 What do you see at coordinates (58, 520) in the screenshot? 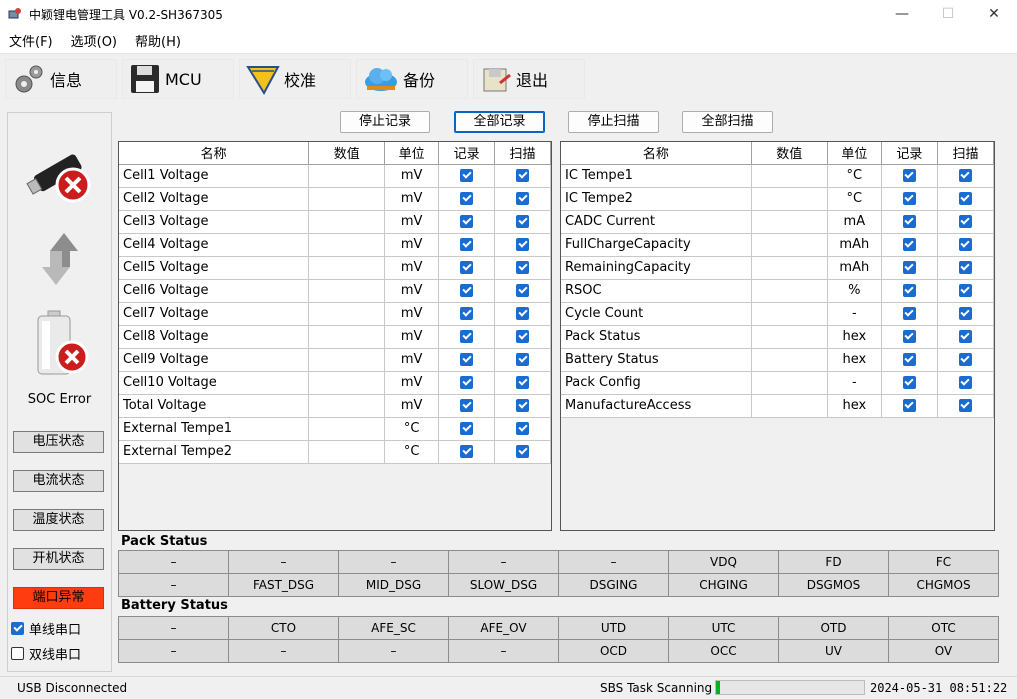
I see `temperature-status-button: 温度状态` at bounding box center [58, 520].